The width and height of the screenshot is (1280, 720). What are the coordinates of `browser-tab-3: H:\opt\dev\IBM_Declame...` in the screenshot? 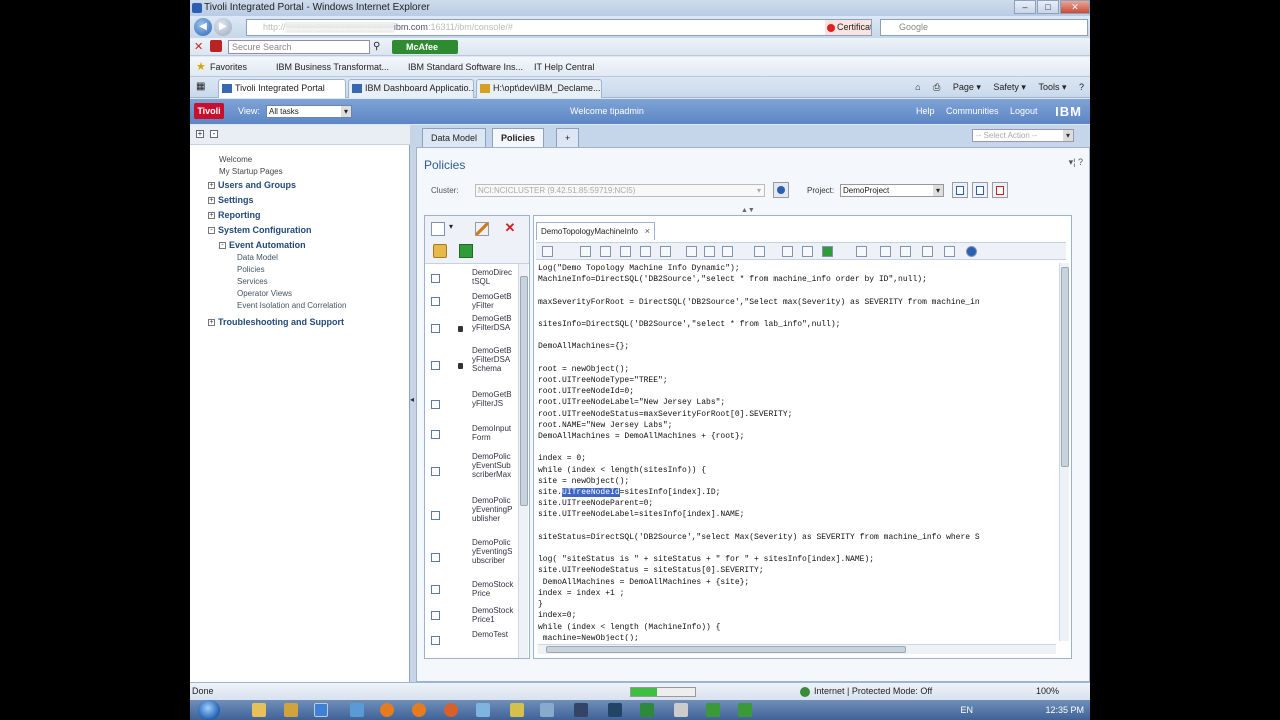 It's located at (539, 88).